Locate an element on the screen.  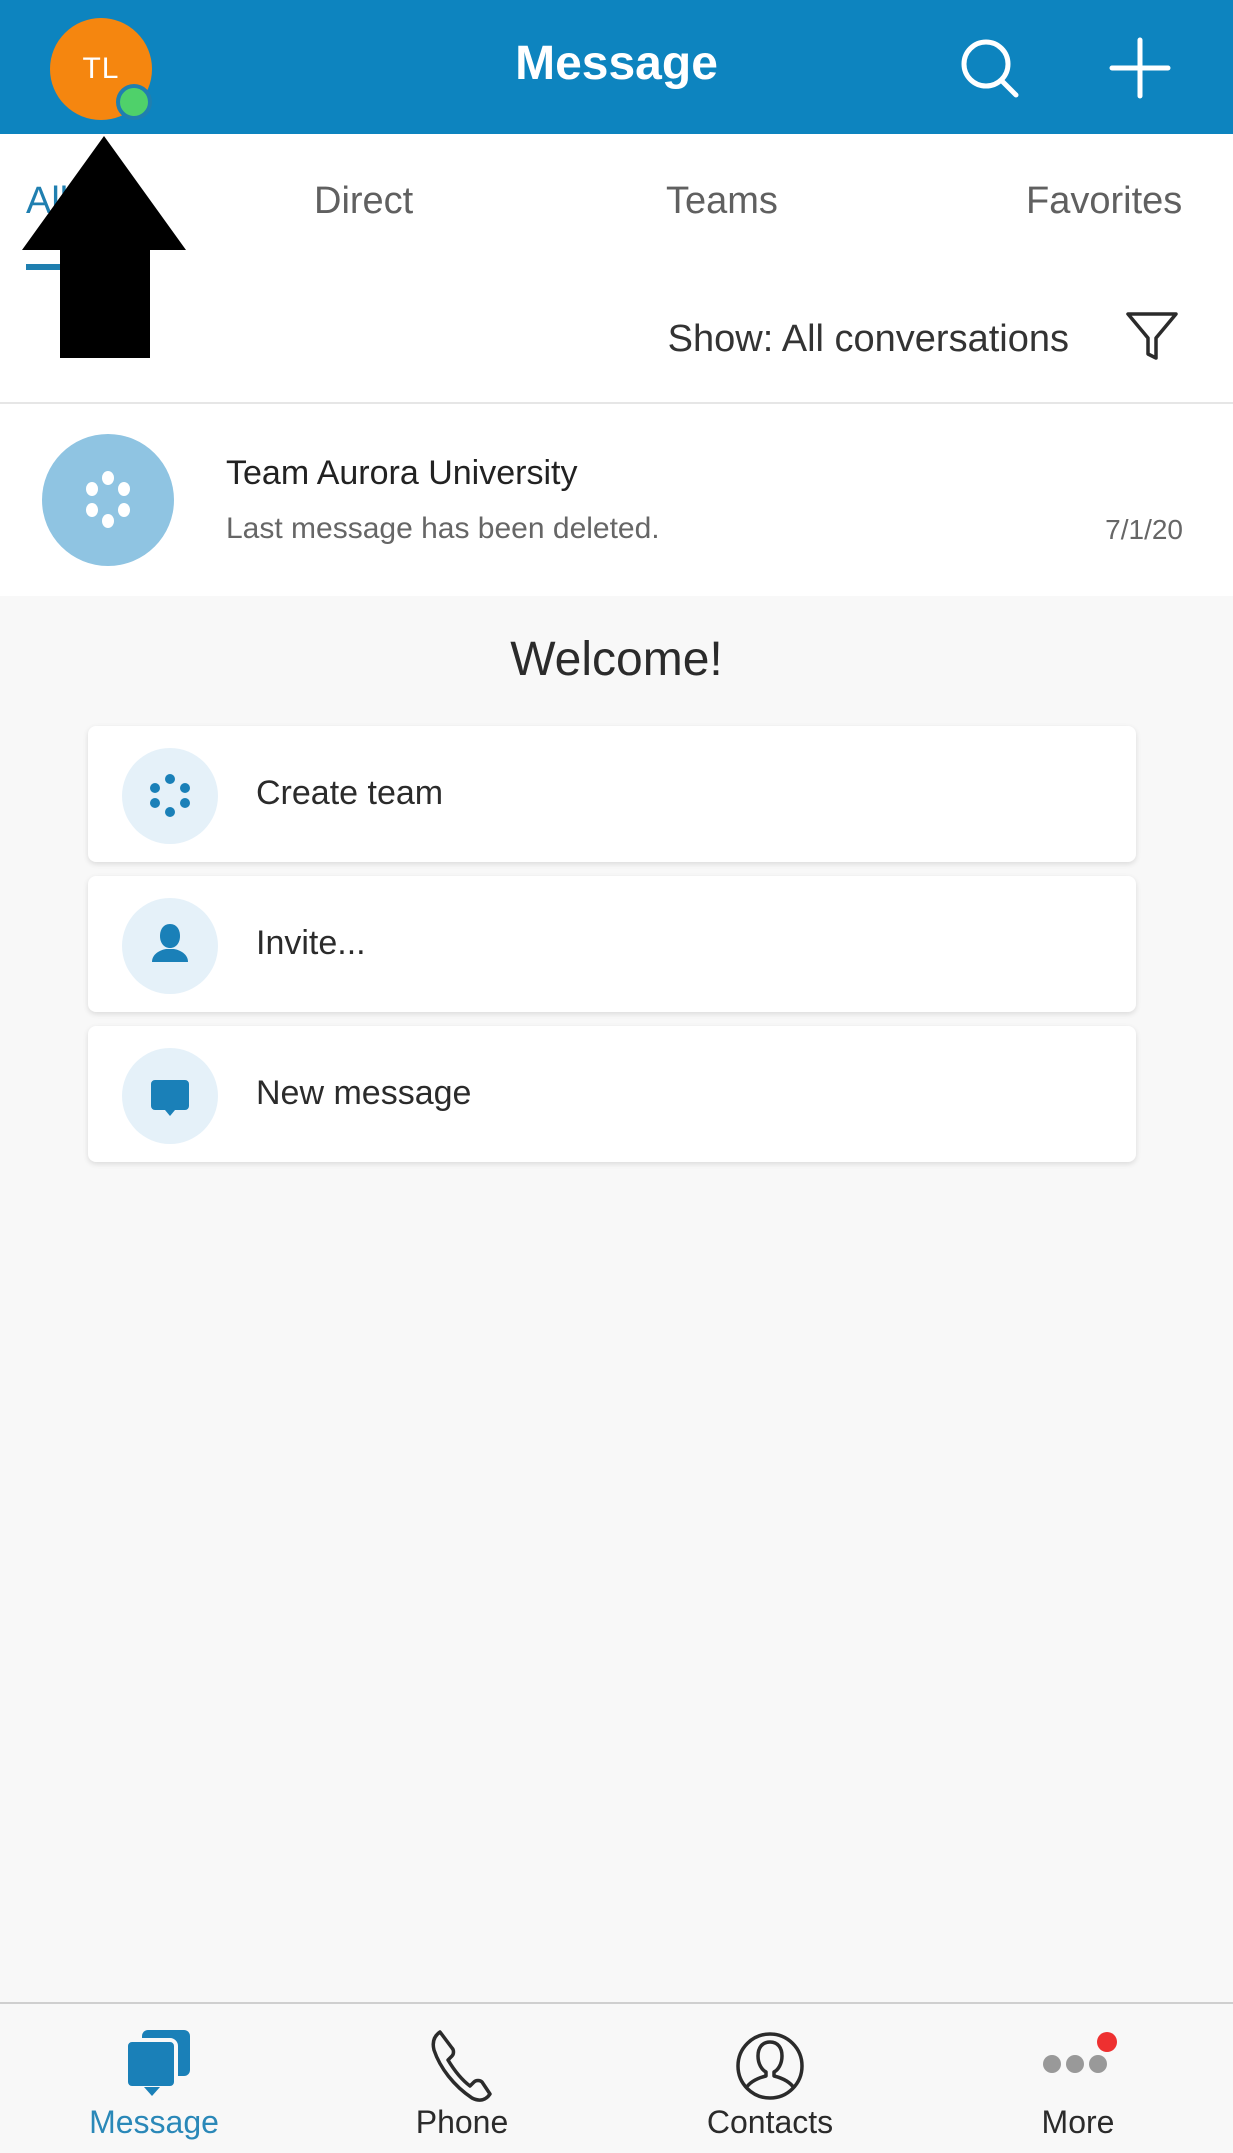
nav-contacts: Contacts is located at coordinates (770, 2078).